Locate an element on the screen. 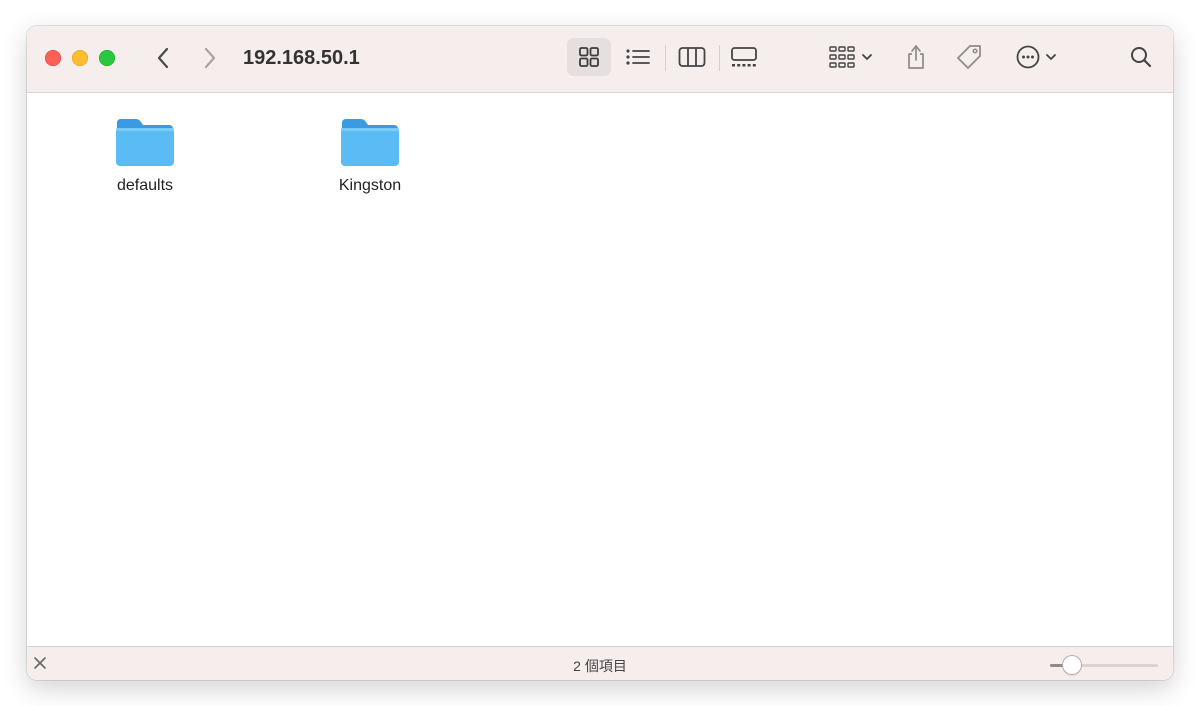 The image size is (1200, 706). item-count: 2 個項目 is located at coordinates (600, 666).